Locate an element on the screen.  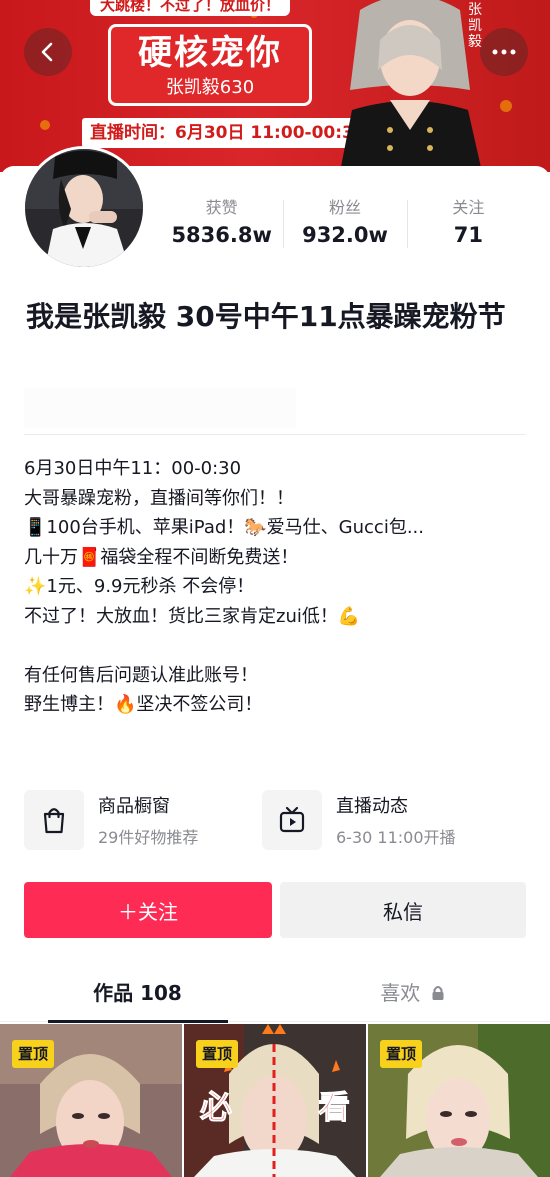
stat-value: 5836.8w is located at coordinates (221, 235).